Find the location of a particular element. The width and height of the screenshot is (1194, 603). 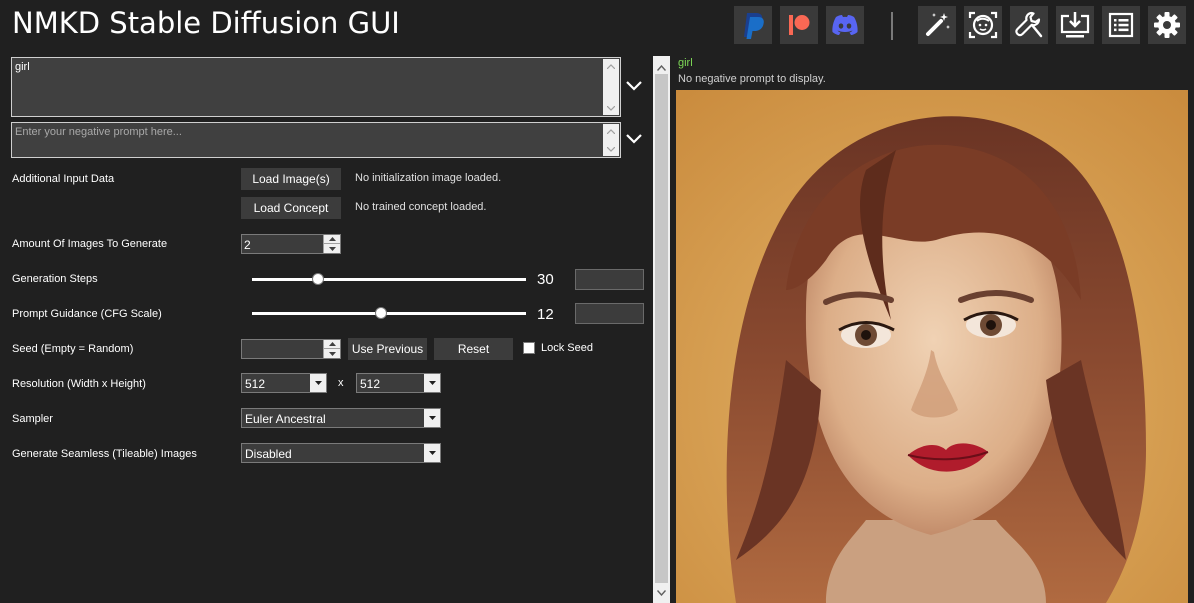

patreon-icon is located at coordinates (799, 25).